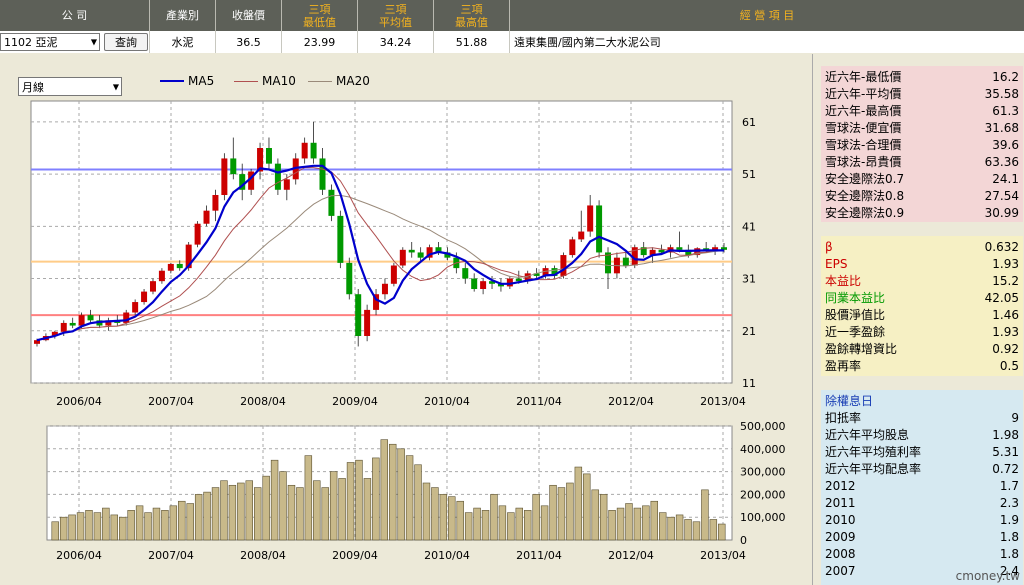 The width and height of the screenshot is (1024, 585). Describe the element at coordinates (922, 94) in the screenshot. I see `price-stat-row: 近六年-平均價 35.58` at that location.